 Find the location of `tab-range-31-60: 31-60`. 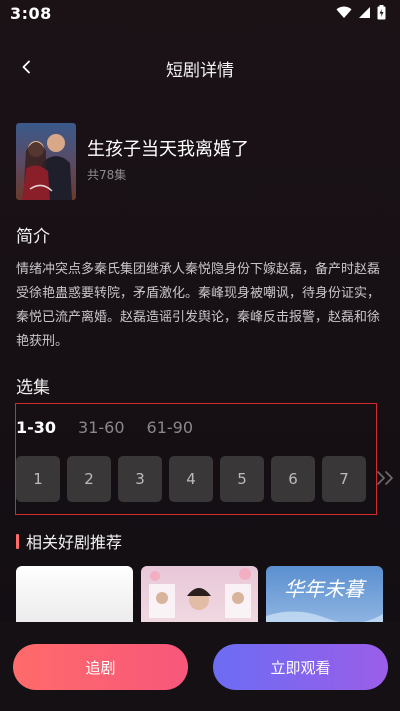

tab-range-31-60: 31-60 is located at coordinates (101, 427).